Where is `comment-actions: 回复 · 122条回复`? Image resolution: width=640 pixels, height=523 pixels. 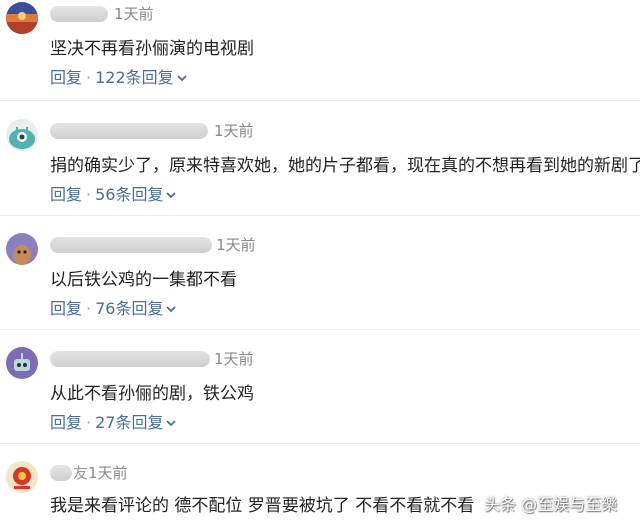
comment-actions: 回复 · 122条回复 is located at coordinates (118, 76).